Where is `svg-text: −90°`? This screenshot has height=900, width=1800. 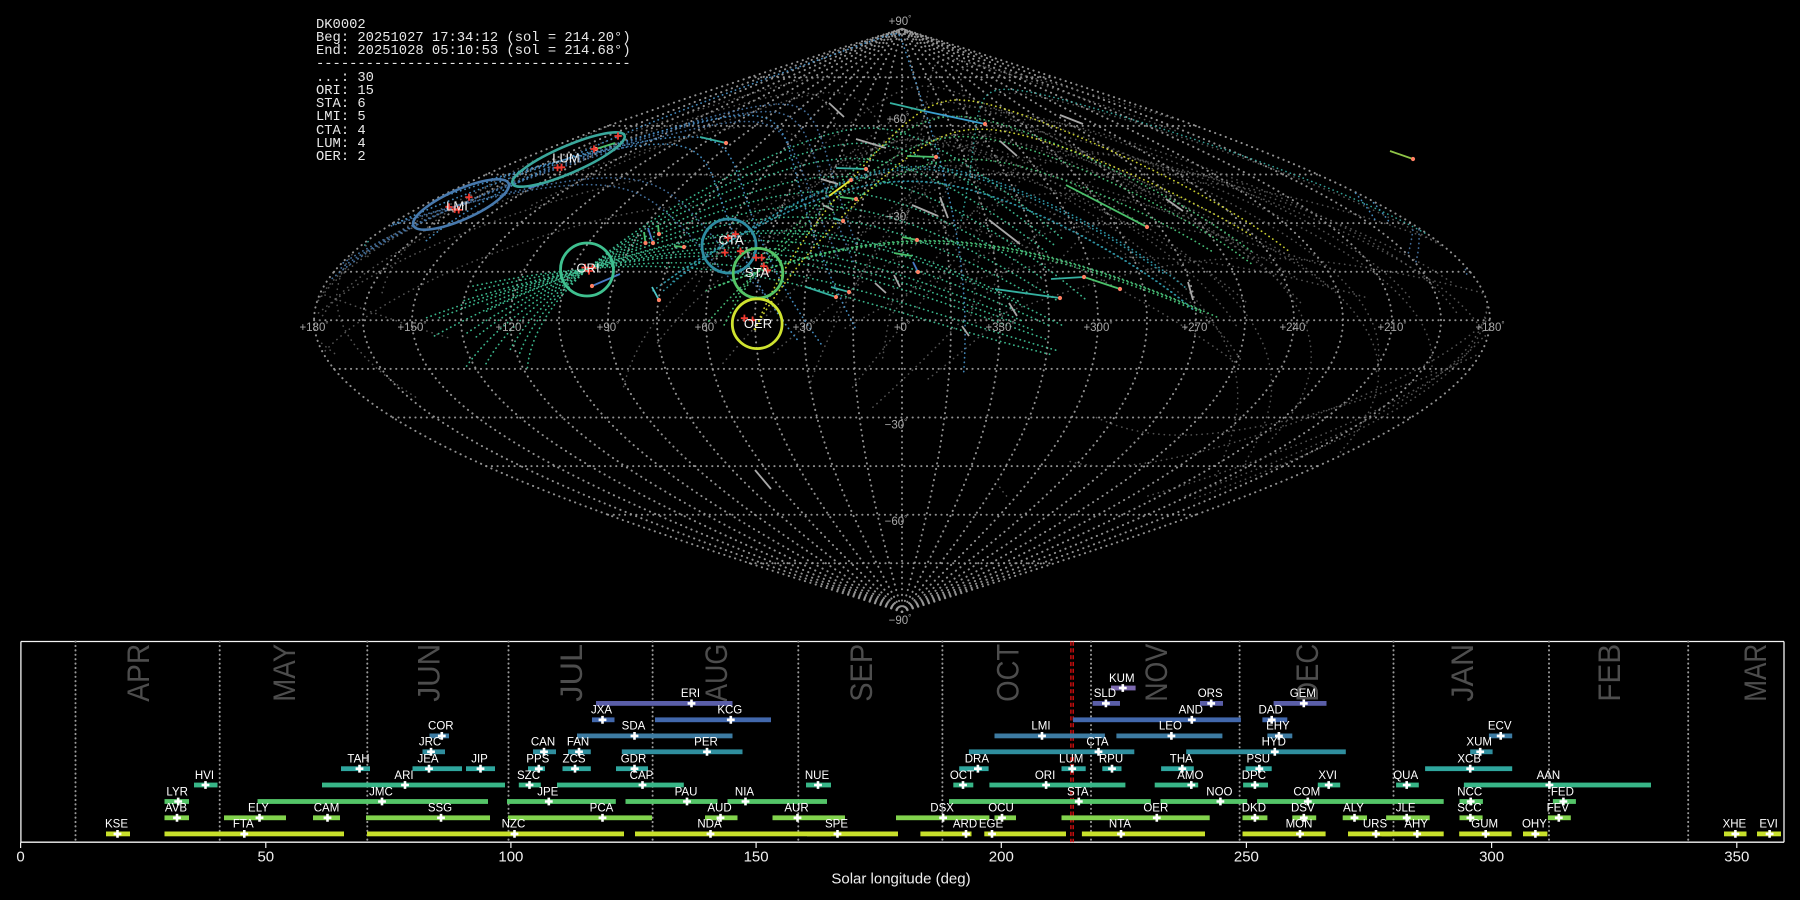 svg-text: −90° is located at coordinates (900, 620).